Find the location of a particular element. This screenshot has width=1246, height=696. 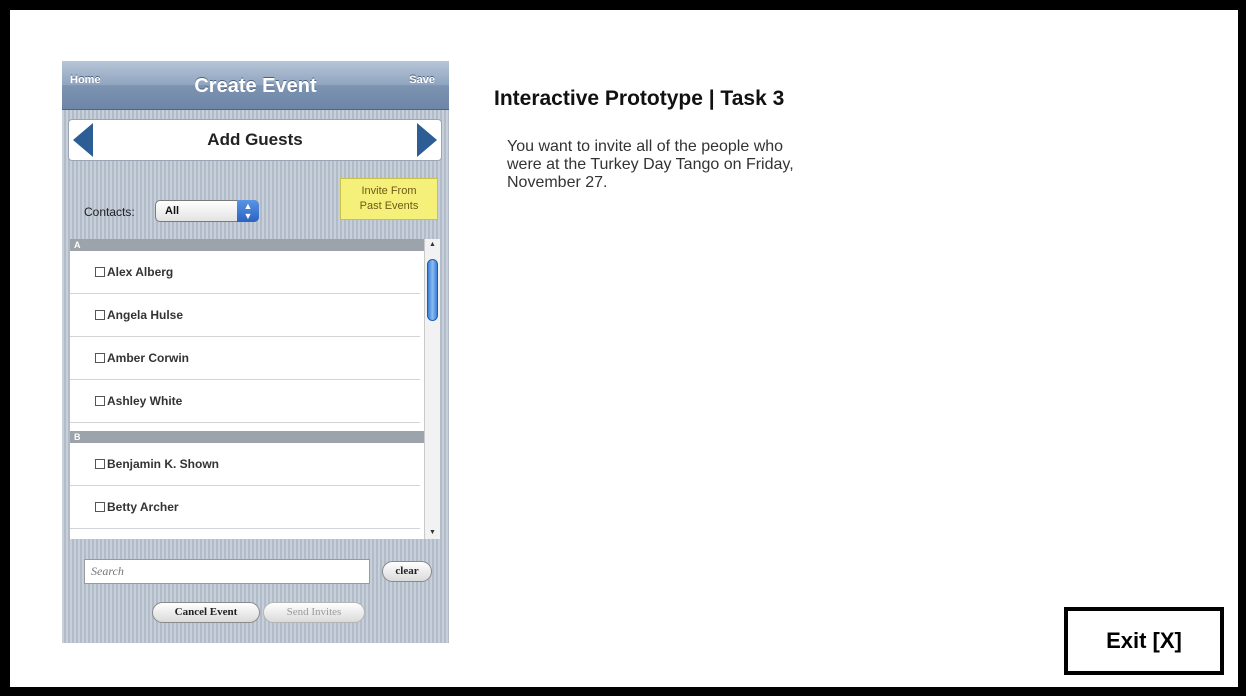

contact-row: Amber Corwin is located at coordinates (245, 358).